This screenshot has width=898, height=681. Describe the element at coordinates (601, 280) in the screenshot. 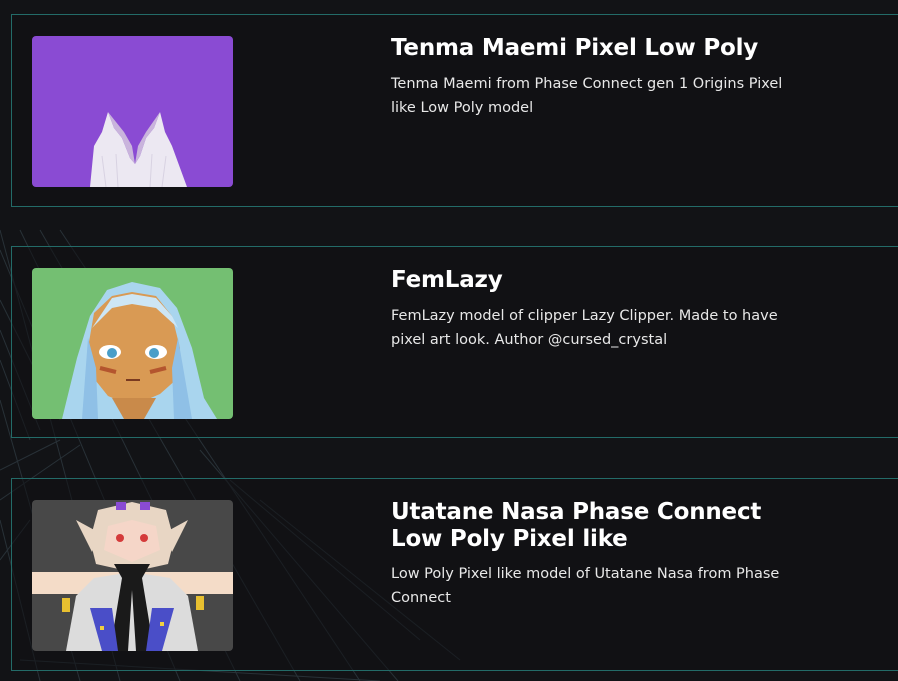

I see `model-title: FemLazy` at that location.